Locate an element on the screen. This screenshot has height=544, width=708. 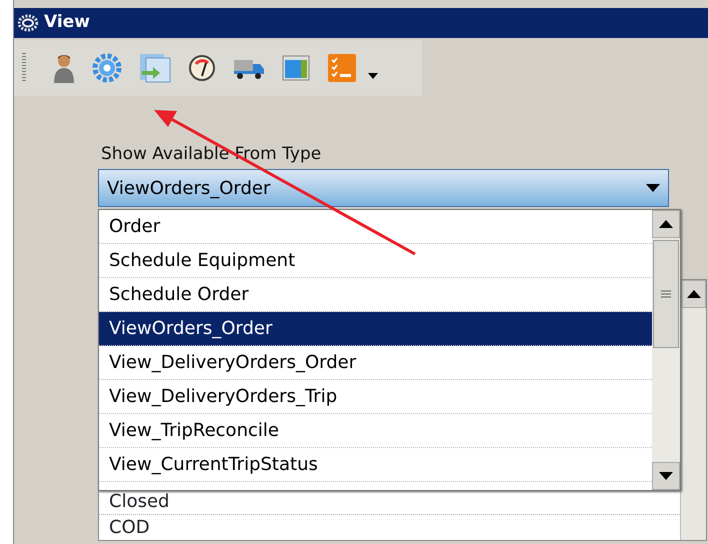
person-icon is located at coordinates (64, 68).